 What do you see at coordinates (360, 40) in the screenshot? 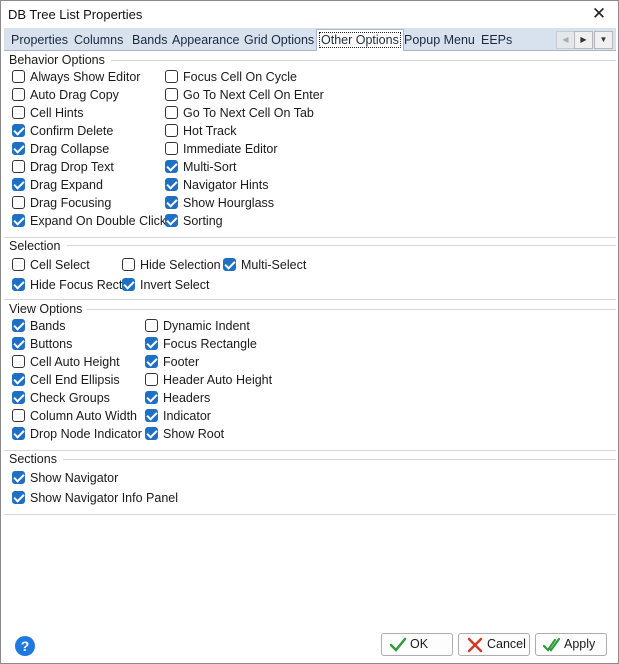
I see `tab-other-options: Other Options` at bounding box center [360, 40].